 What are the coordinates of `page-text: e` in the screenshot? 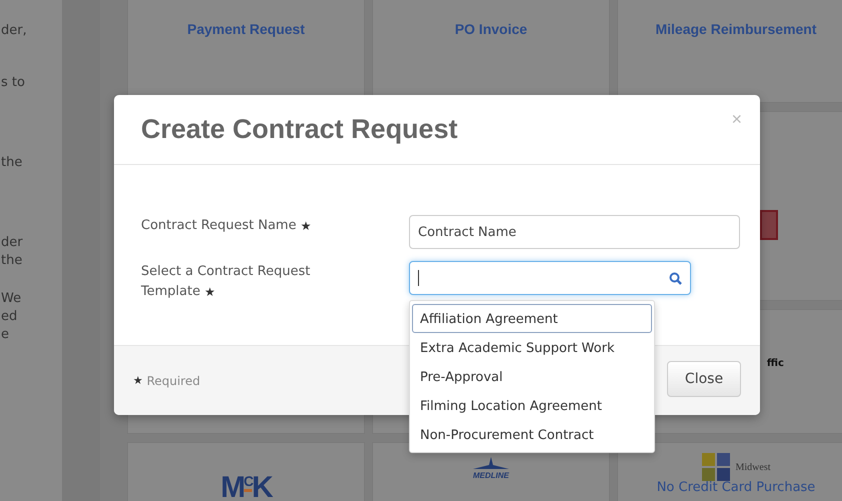 It's located at (5, 335).